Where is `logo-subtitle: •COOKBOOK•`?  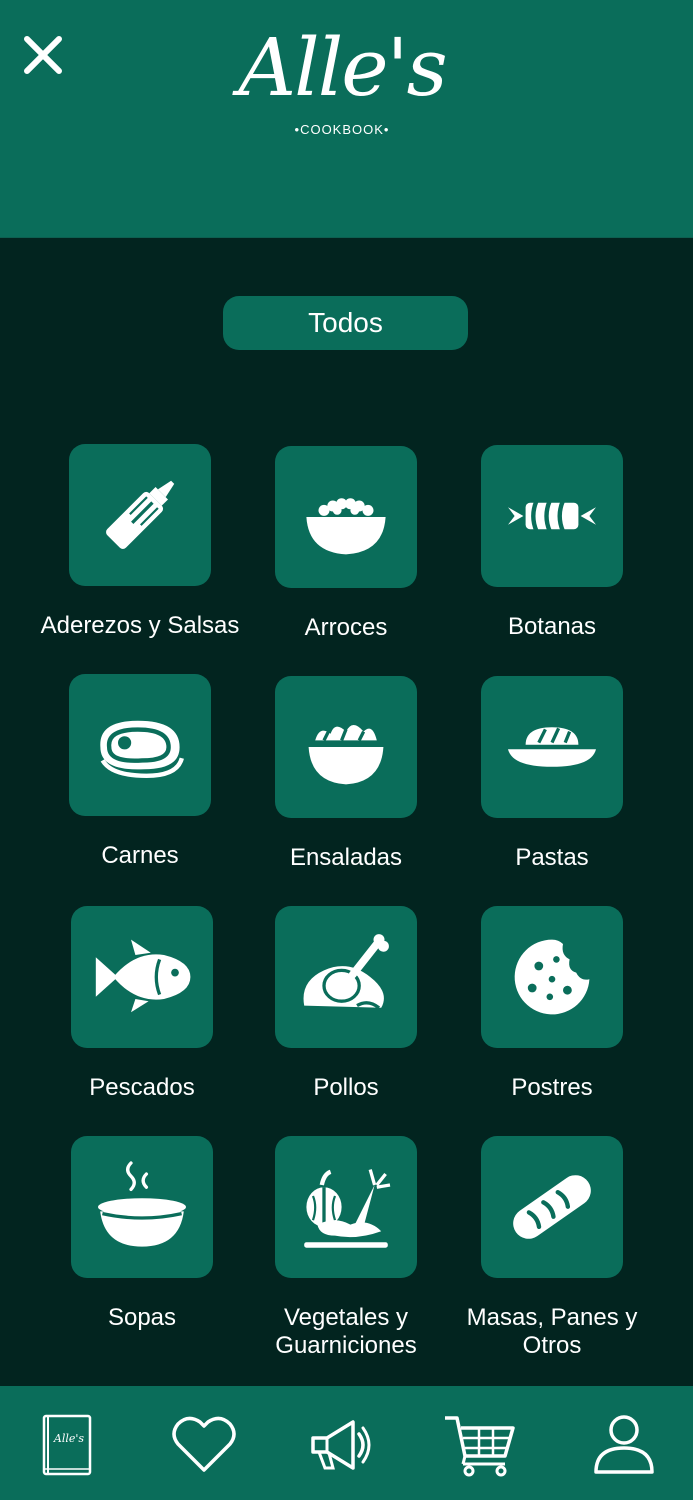 logo-subtitle: •COOKBOOK• is located at coordinates (342, 129).